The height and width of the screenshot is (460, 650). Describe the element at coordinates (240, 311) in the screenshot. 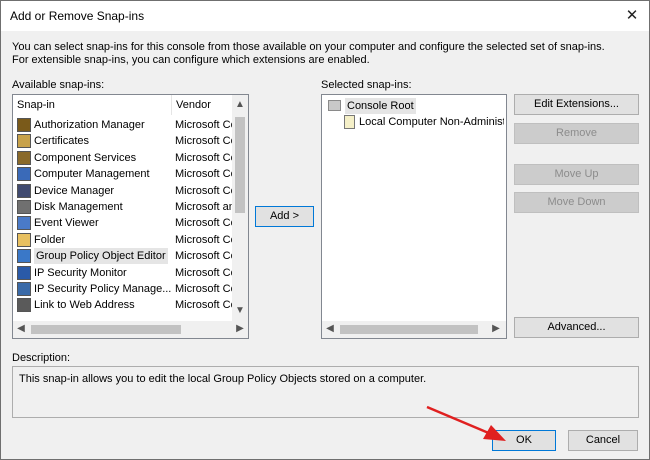

I see `scroll-down-arrow-icon: ▼` at that location.